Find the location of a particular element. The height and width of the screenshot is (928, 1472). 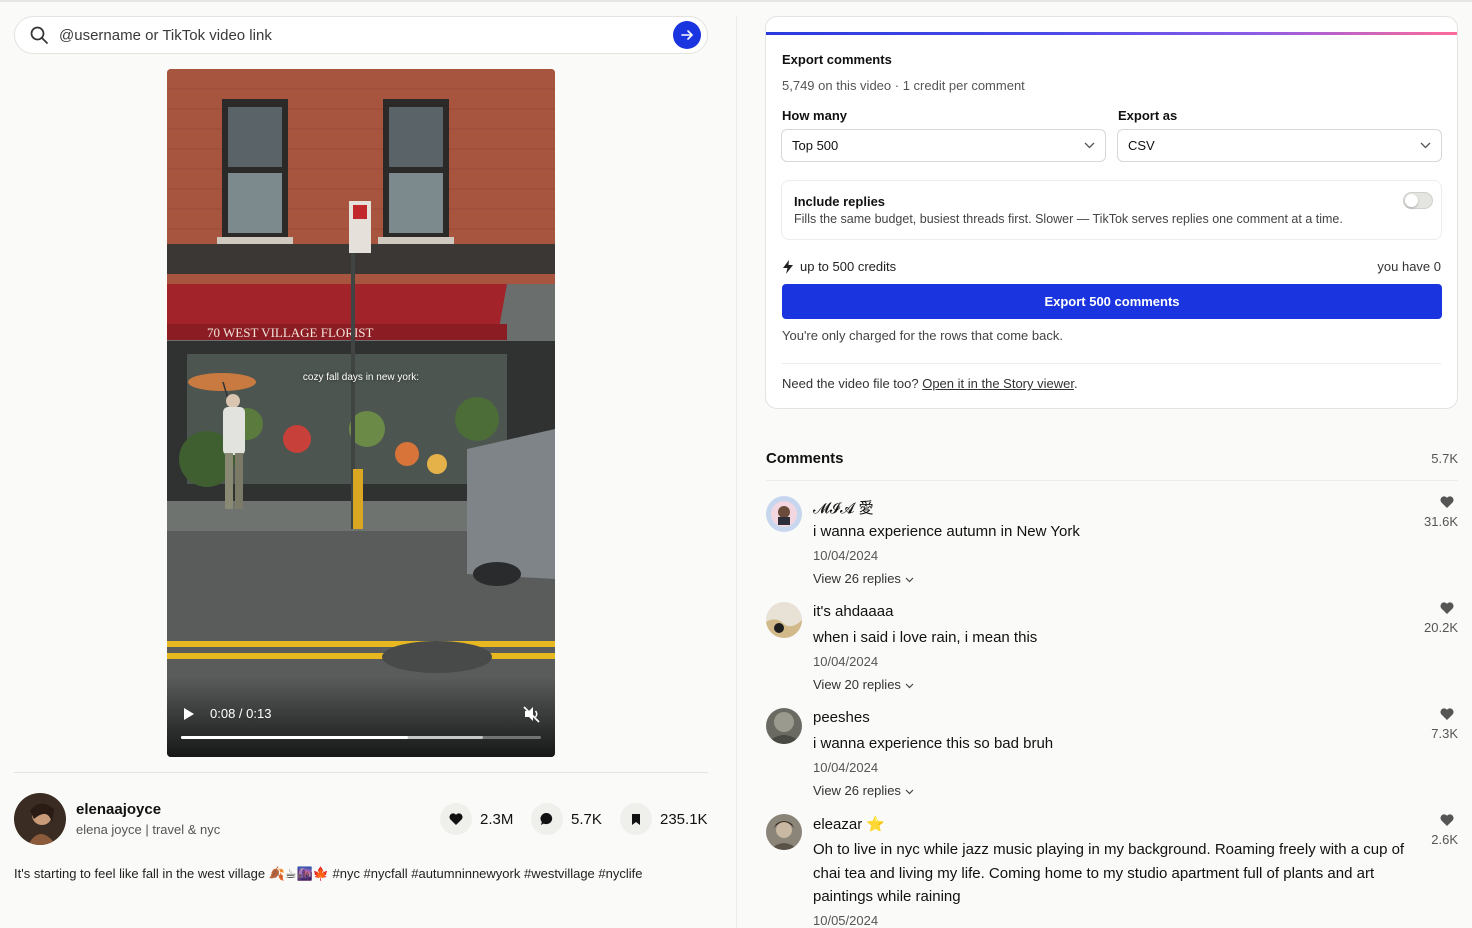

comment-like-count: 7.3K is located at coordinates (1444, 733).